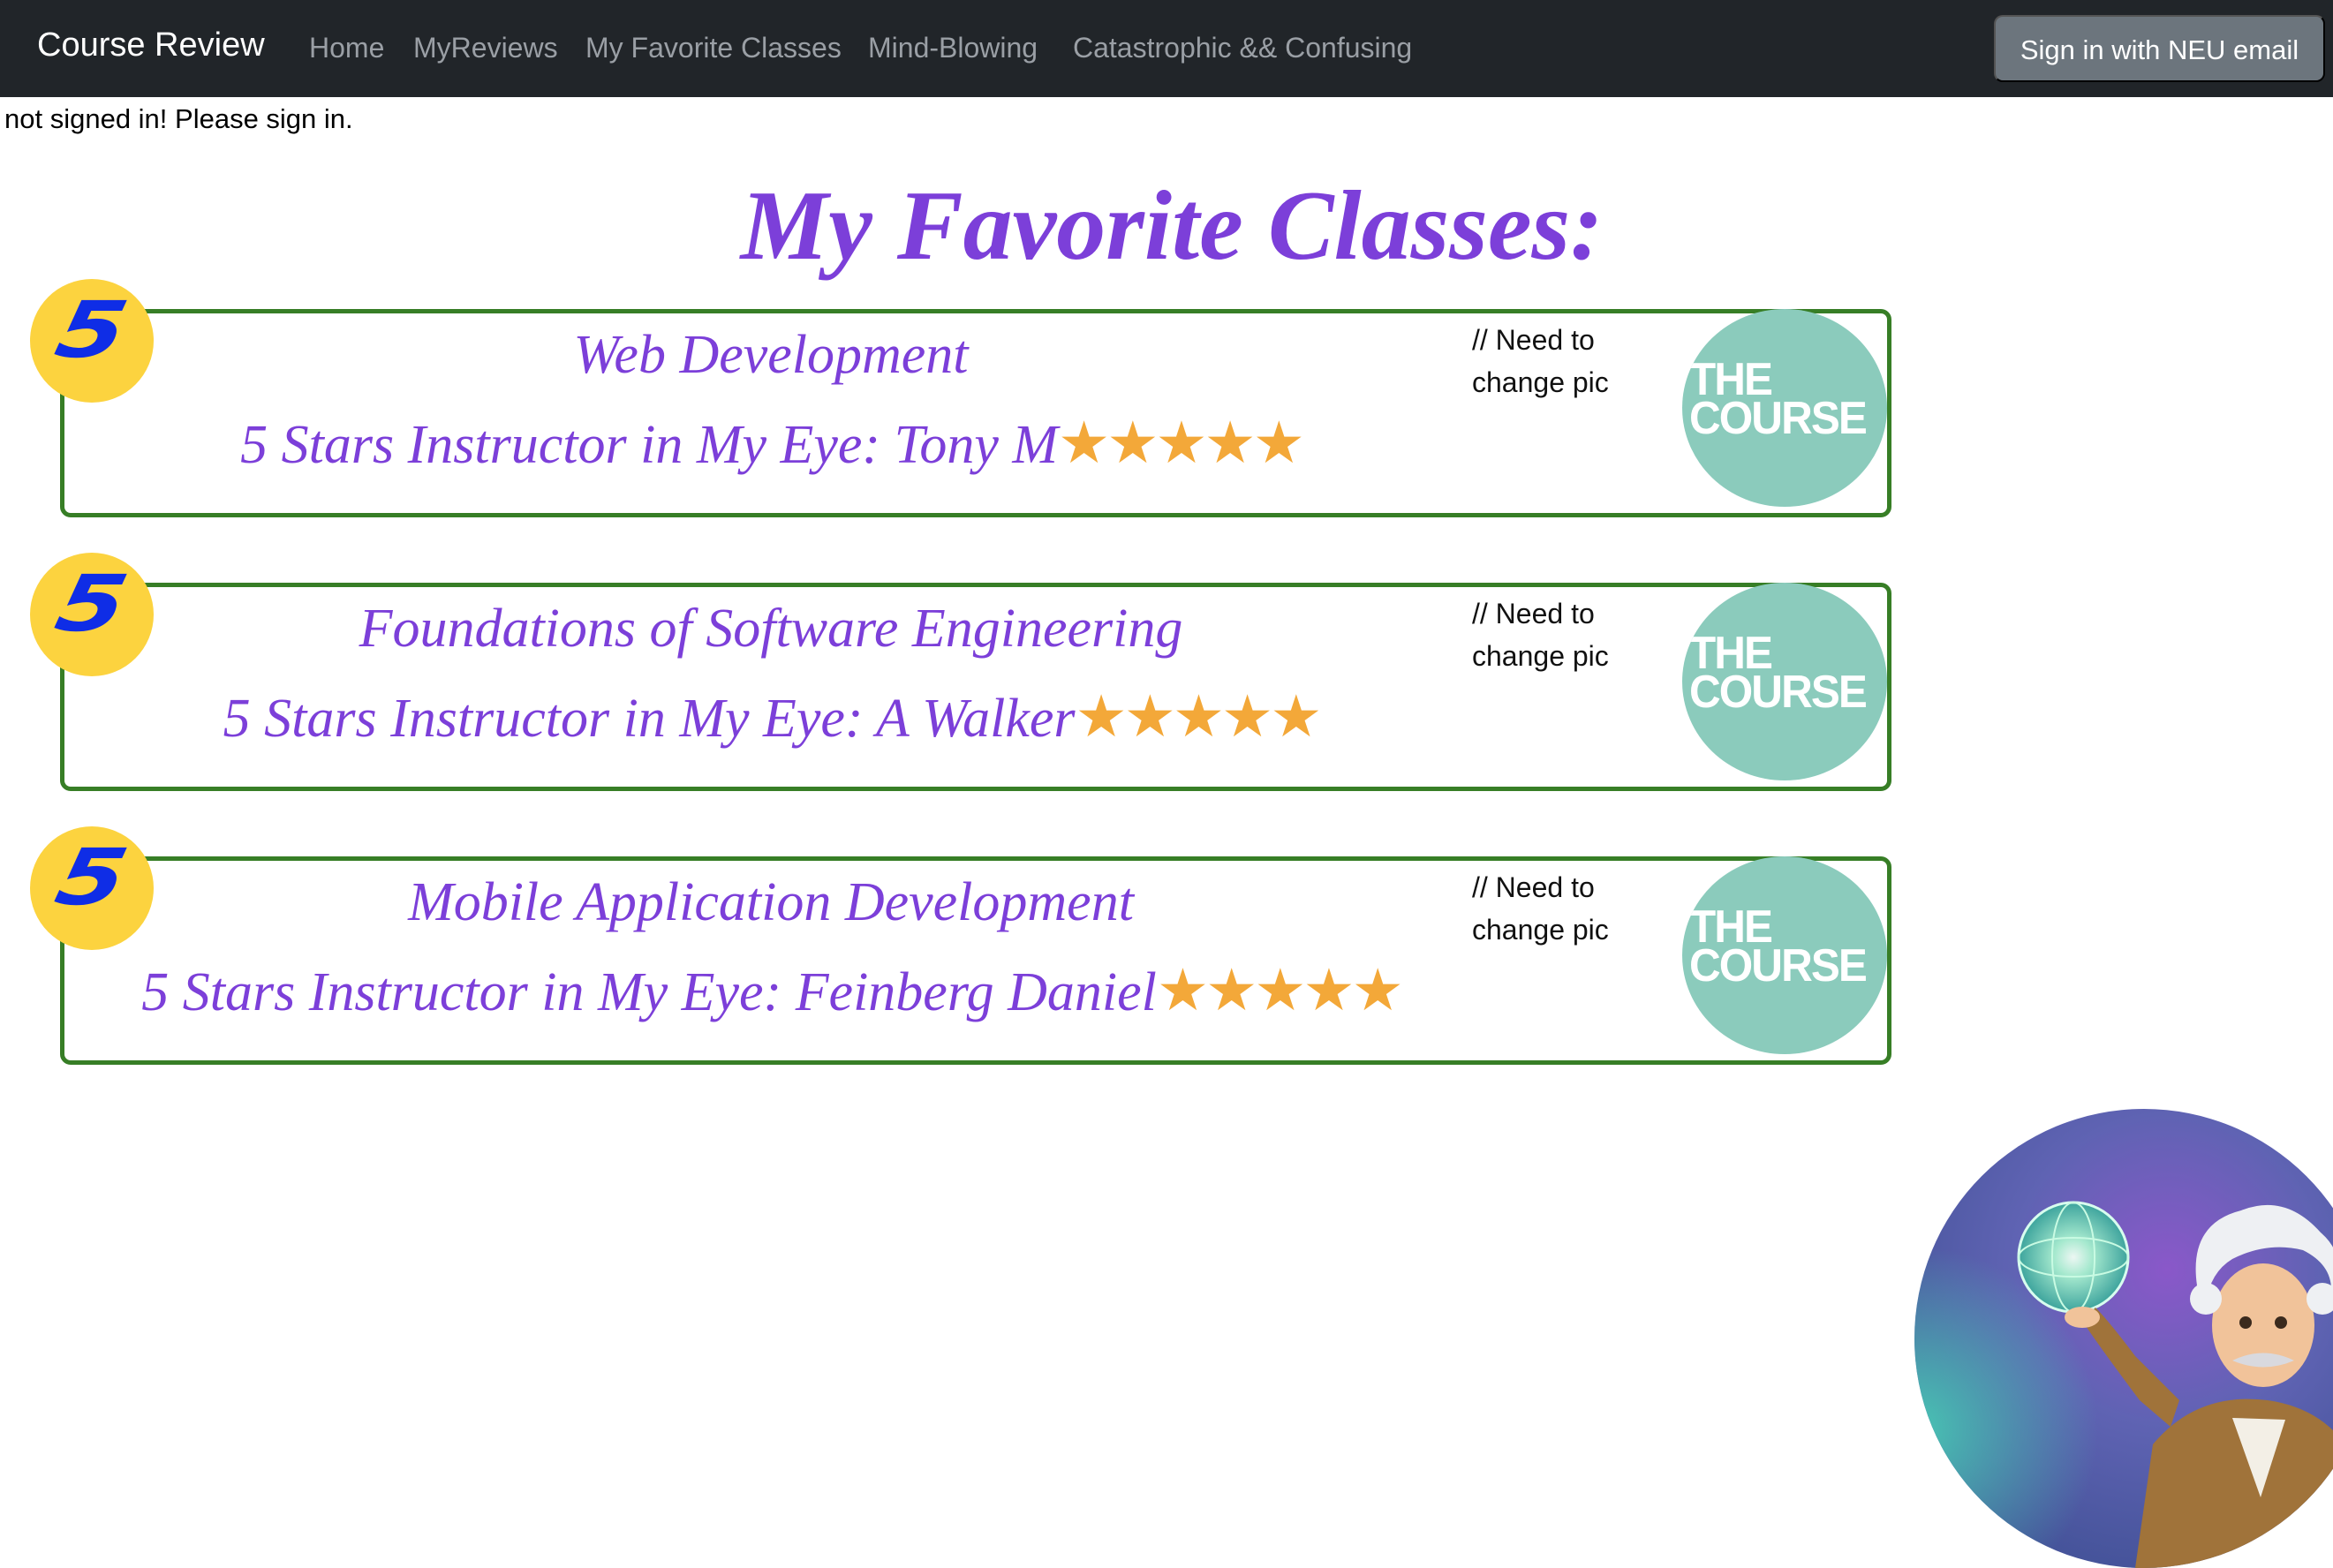 Image resolution: width=2333 pixels, height=1568 pixels. I want to click on nav-link-myreviews: MyReviews, so click(486, 48).